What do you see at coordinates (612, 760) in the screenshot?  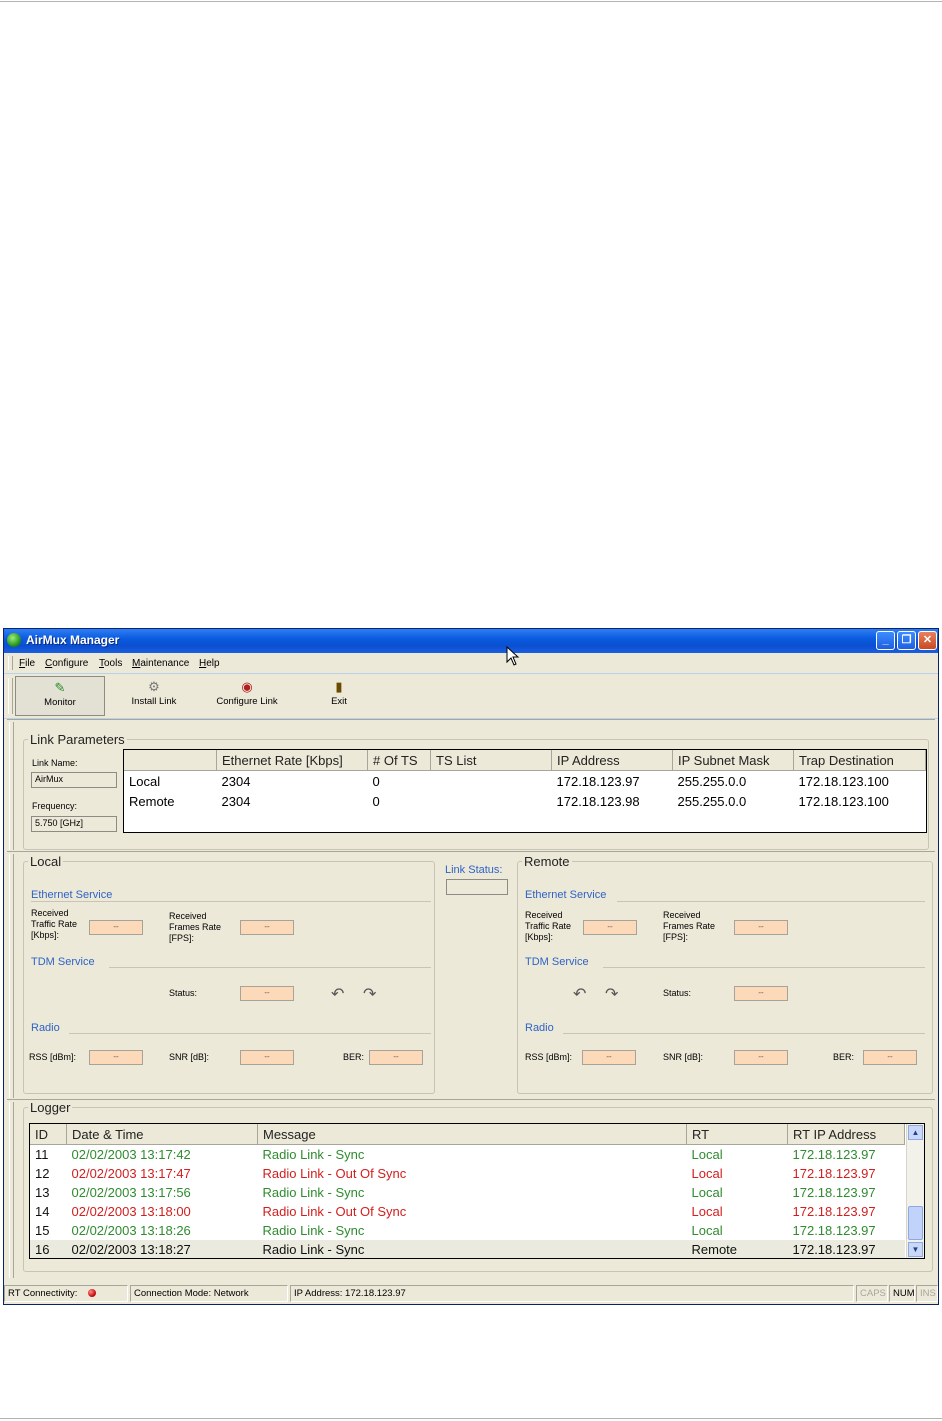 I see `col-header-ip-address: IP Address` at bounding box center [612, 760].